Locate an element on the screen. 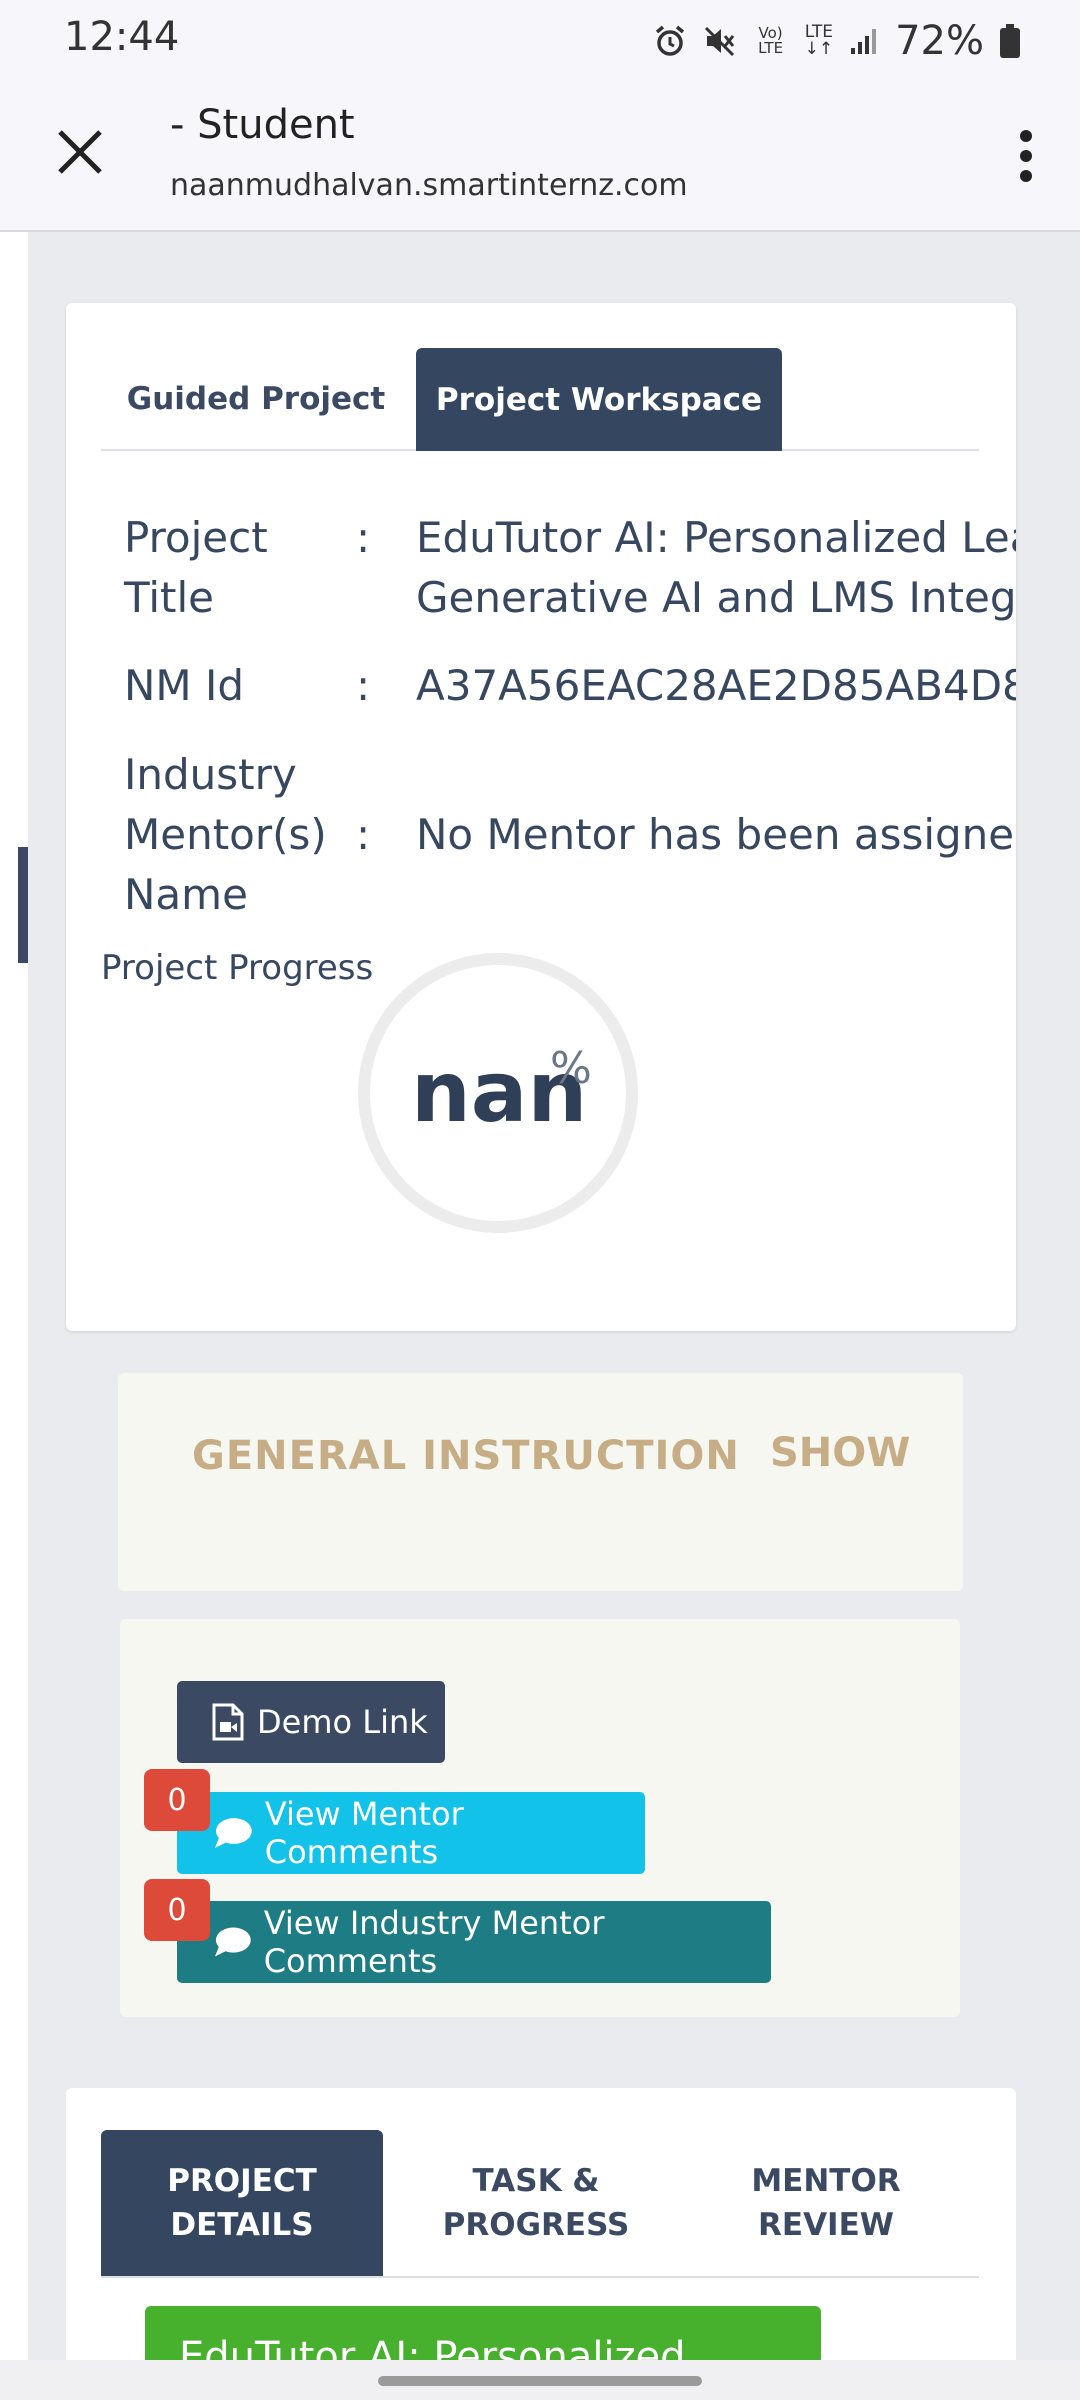 This screenshot has height=2400, width=1080. project-title-value-line2: Generative AI and LMS Integration is located at coordinates (716, 597).